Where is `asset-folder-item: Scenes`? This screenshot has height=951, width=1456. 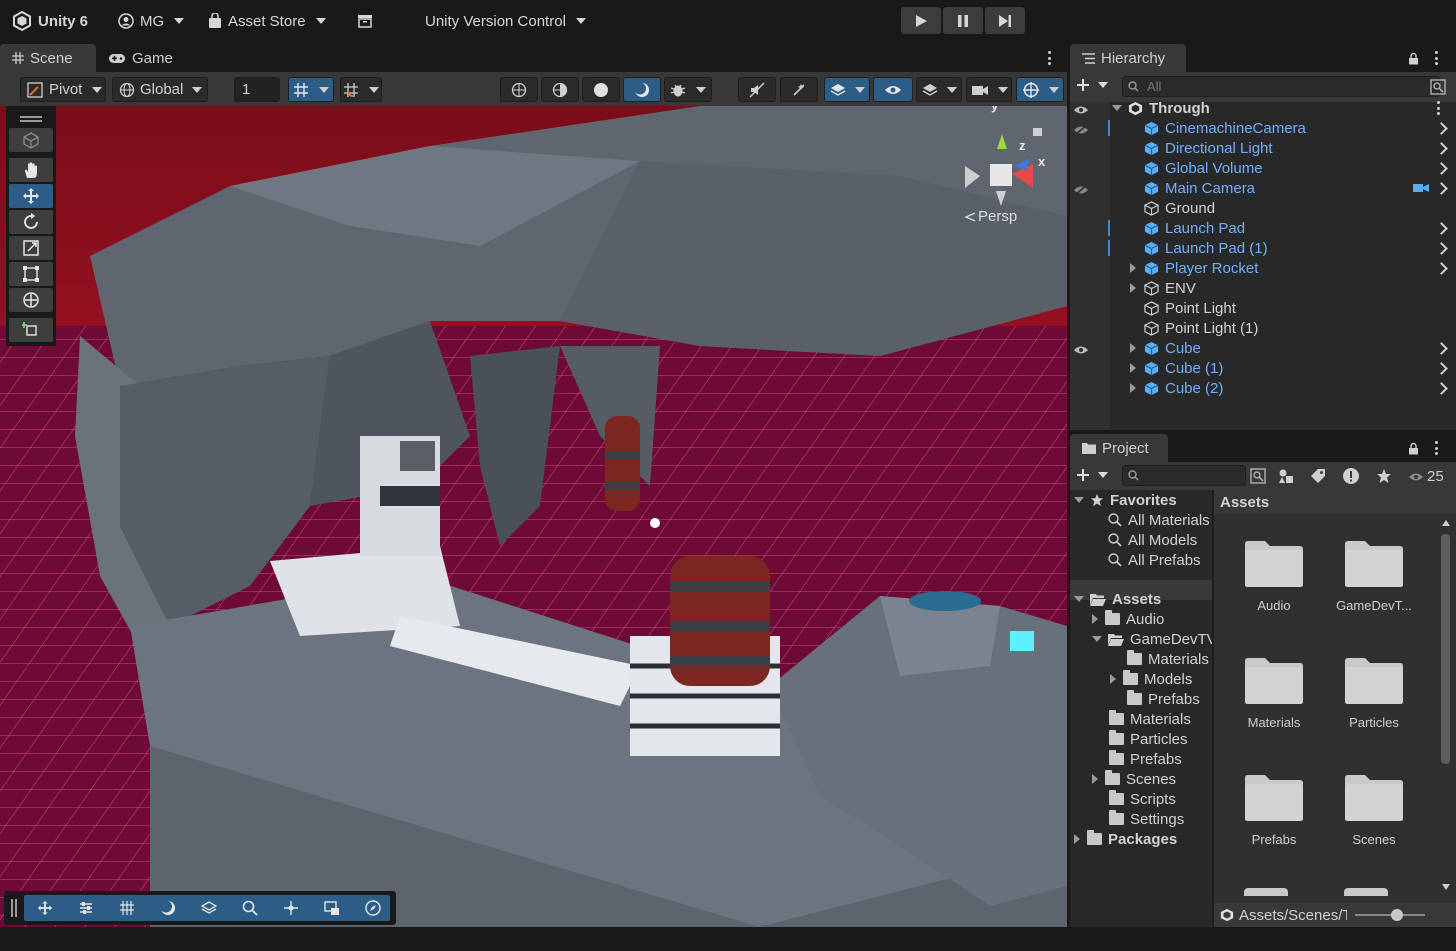 asset-folder-item: Scenes is located at coordinates (1374, 810).